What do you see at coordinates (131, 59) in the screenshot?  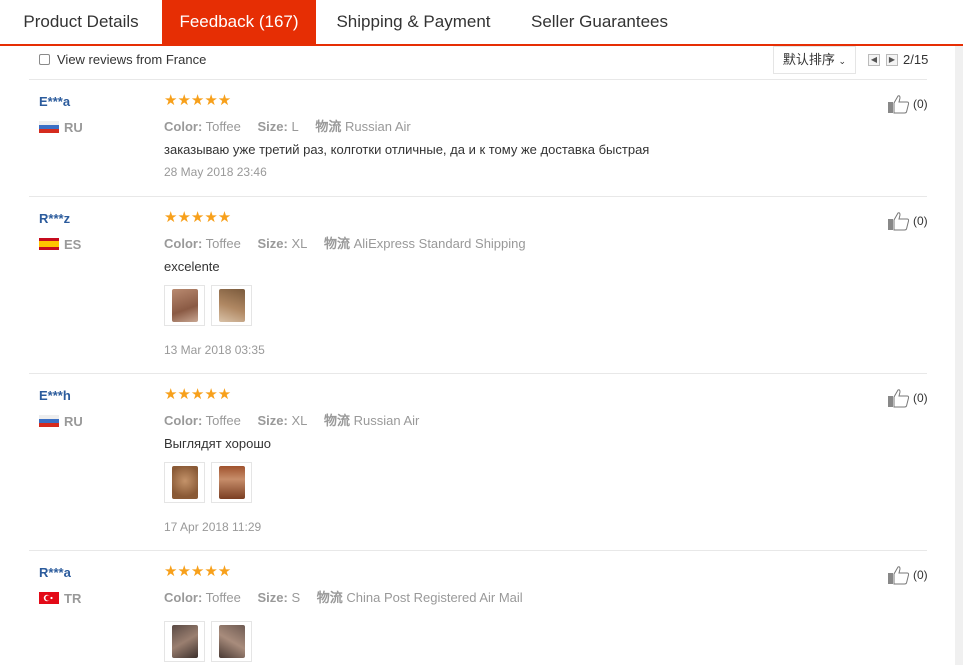 I see `france-filter-label: View reviews from France` at bounding box center [131, 59].